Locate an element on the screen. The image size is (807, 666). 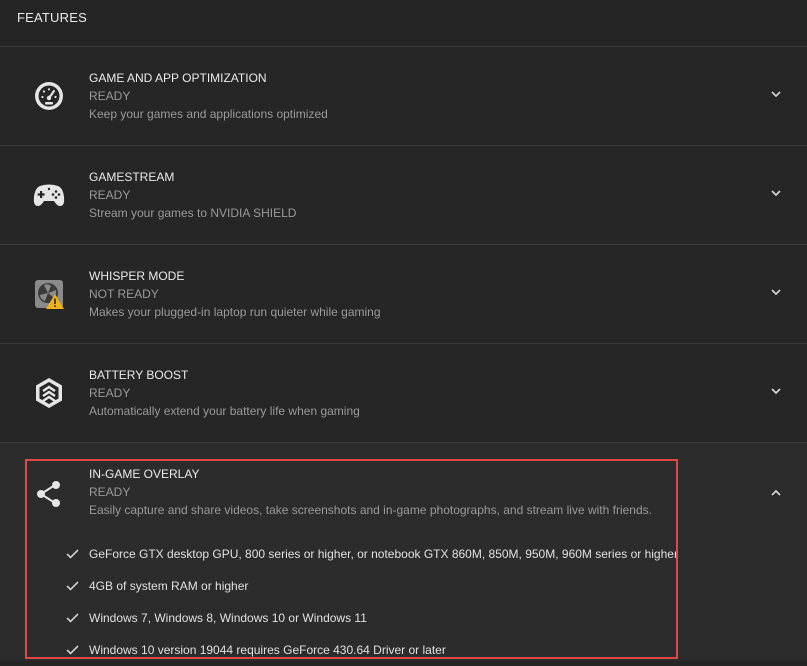
requirement-item: 4GB of system RAM or higher is located at coordinates (372, 586).